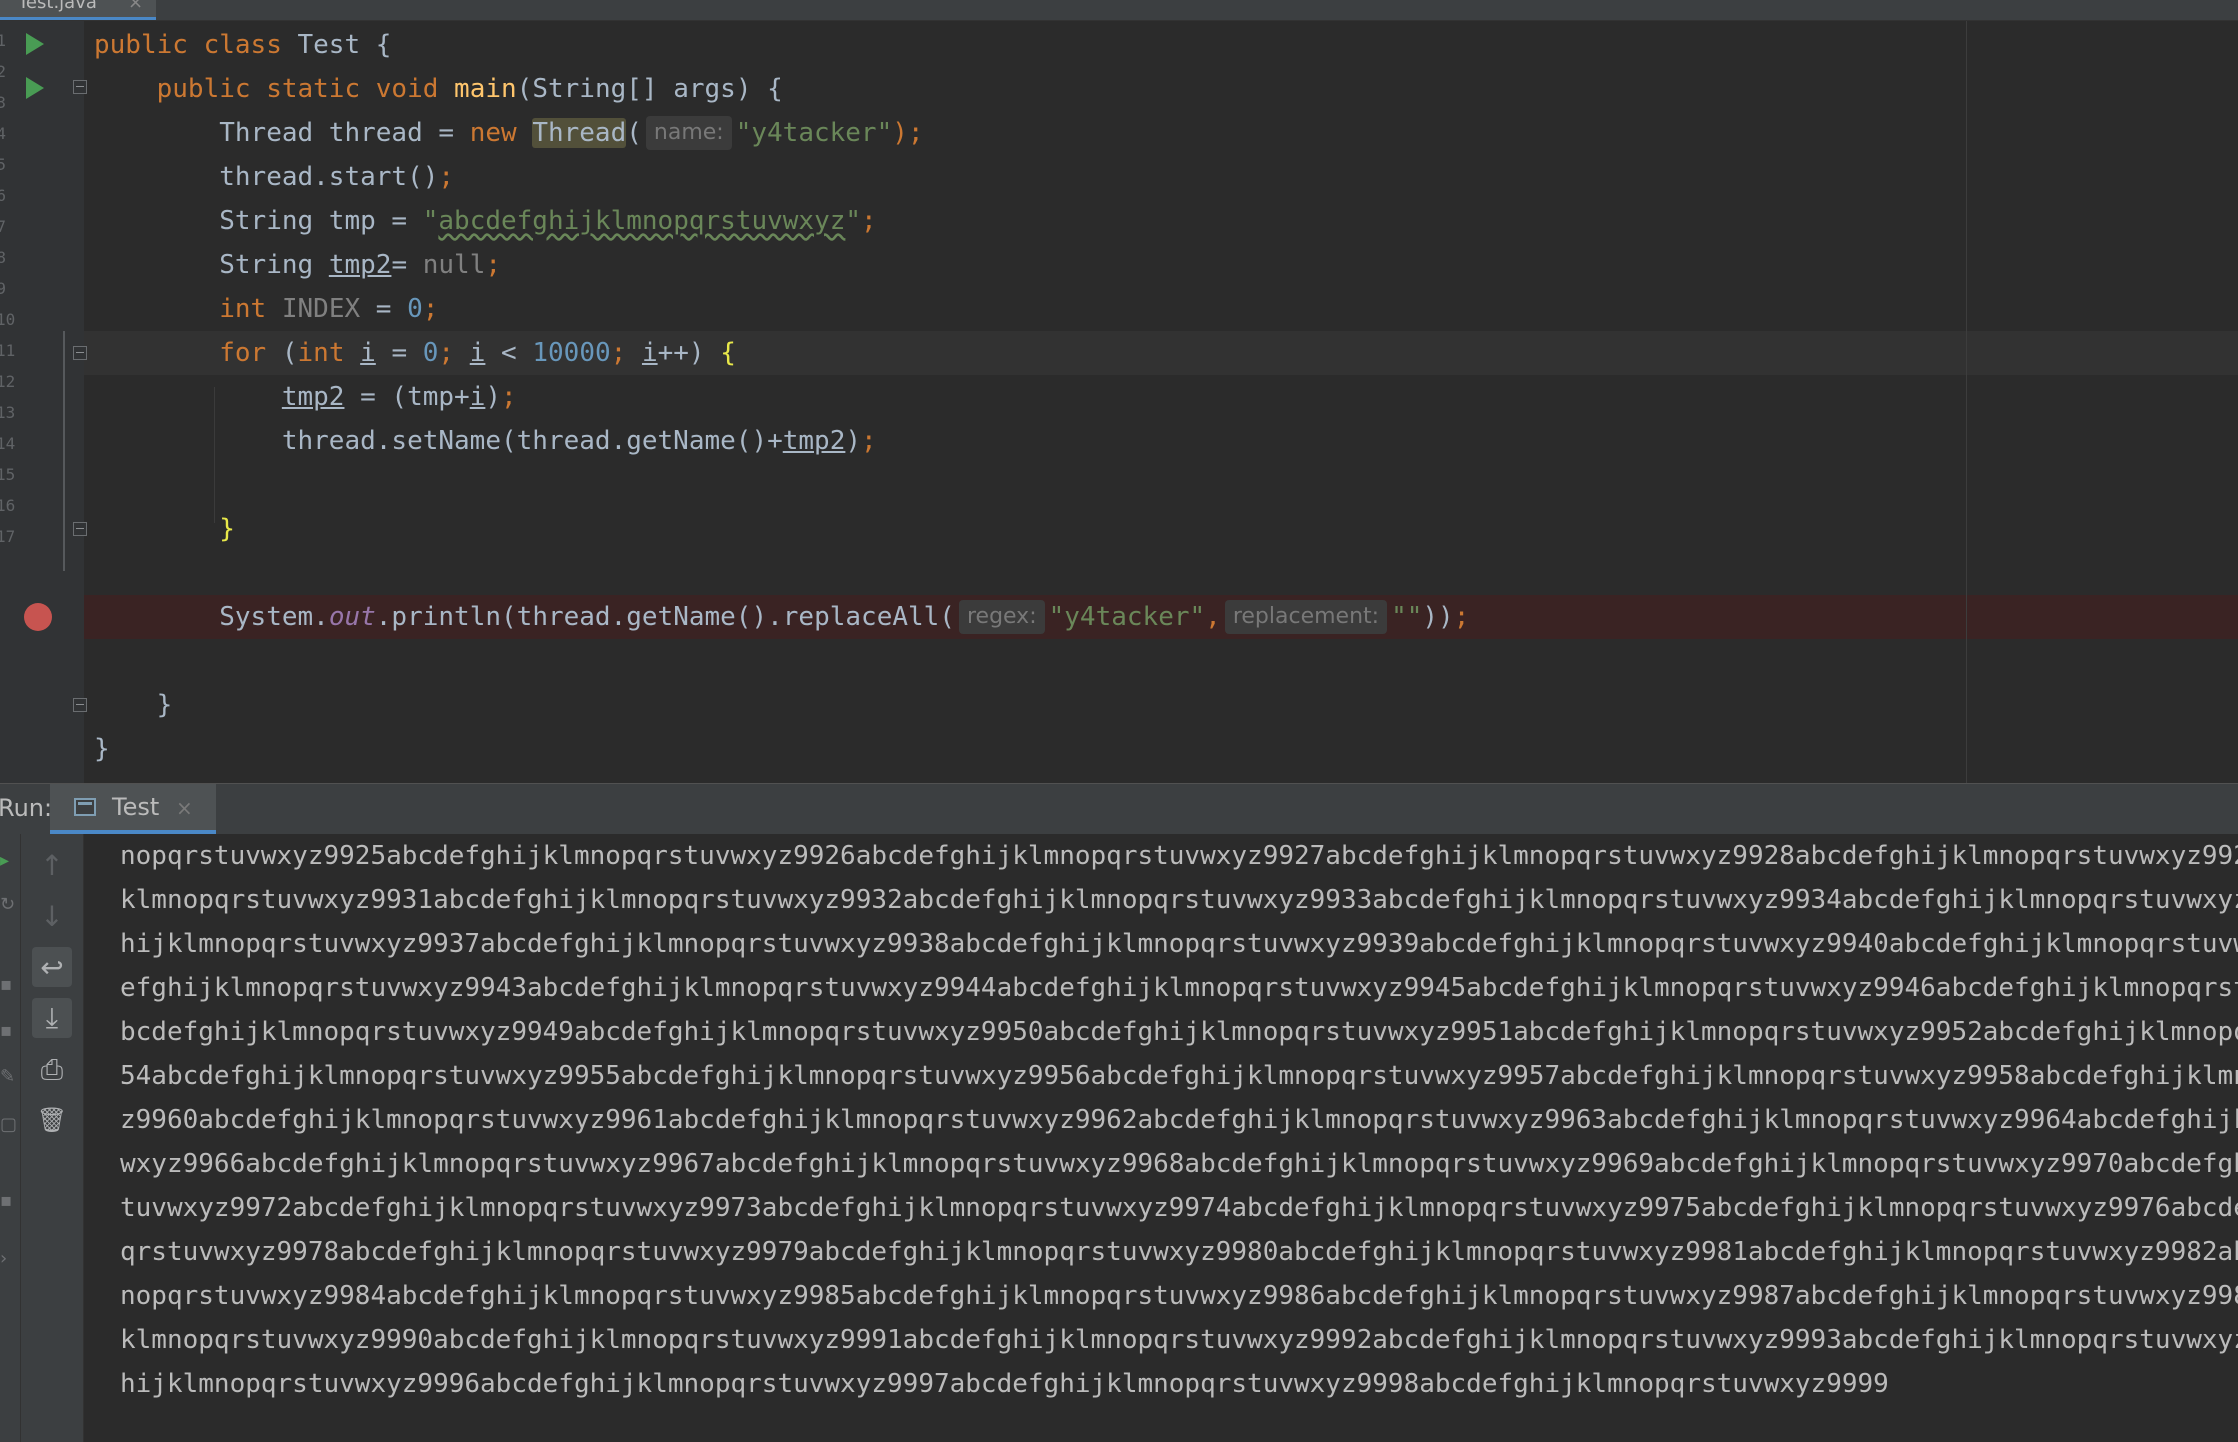  Describe the element at coordinates (7, 904) in the screenshot. I see `modify-run-icon: ↻` at that location.